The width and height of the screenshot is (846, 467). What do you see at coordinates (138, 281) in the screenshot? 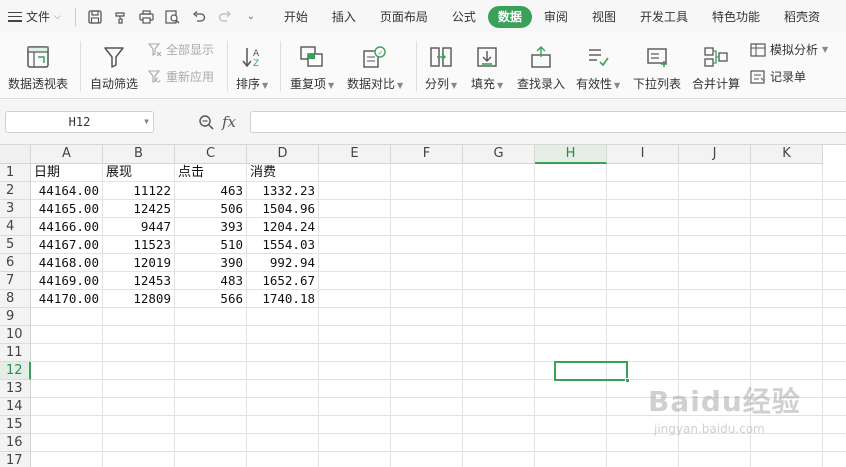
I see `cell-b7: 12453` at bounding box center [138, 281].